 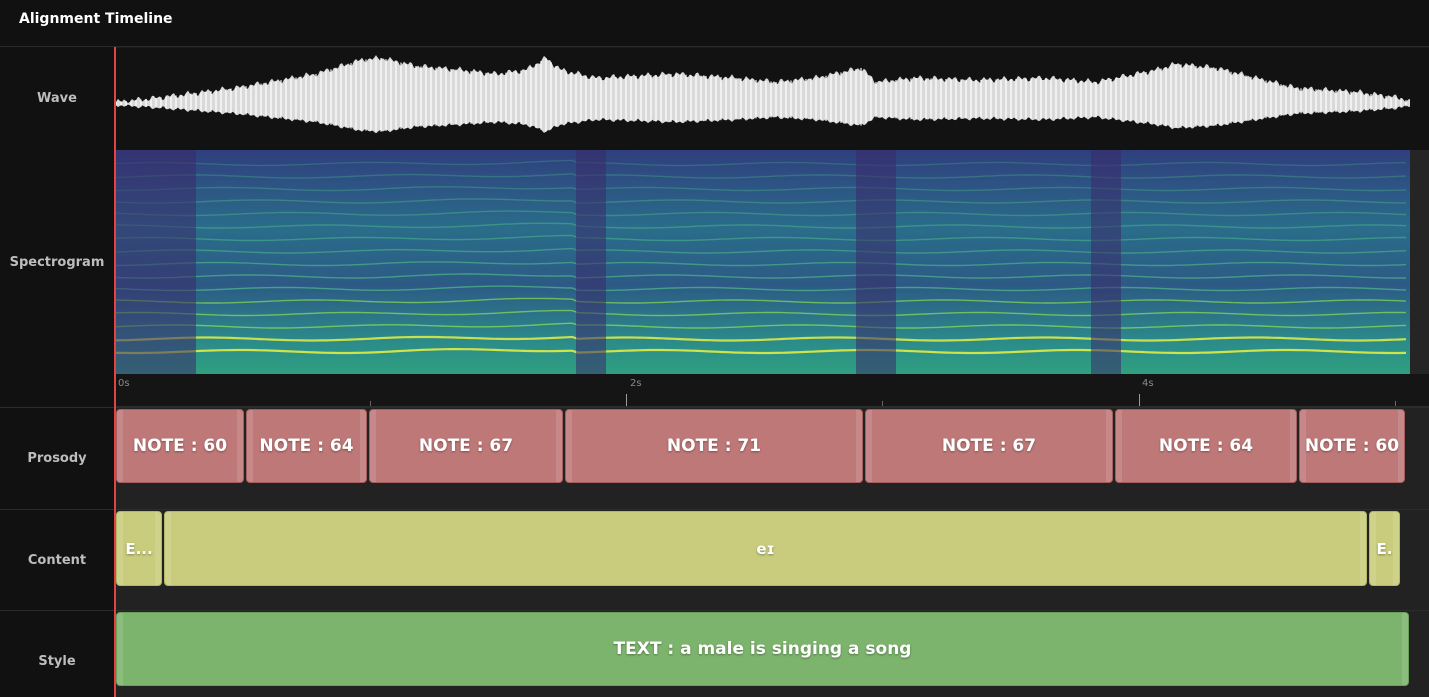 I want to click on time-ruler: 0s 2s 4s, so click(x=772, y=390).